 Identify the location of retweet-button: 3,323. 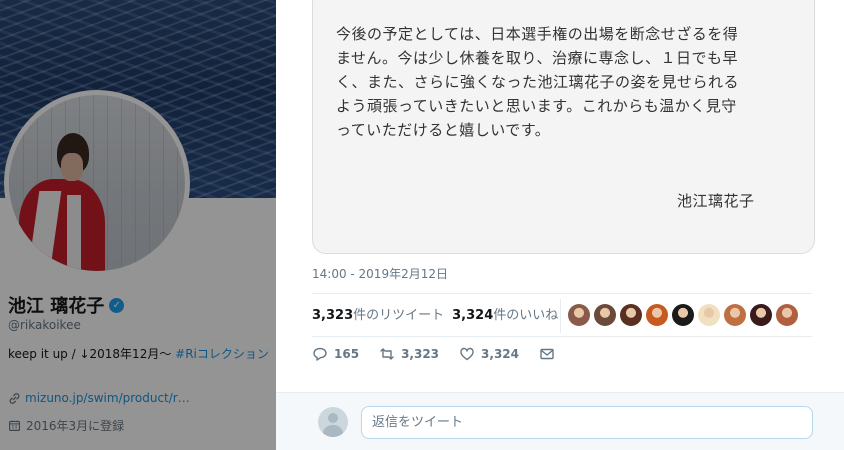
(409, 354).